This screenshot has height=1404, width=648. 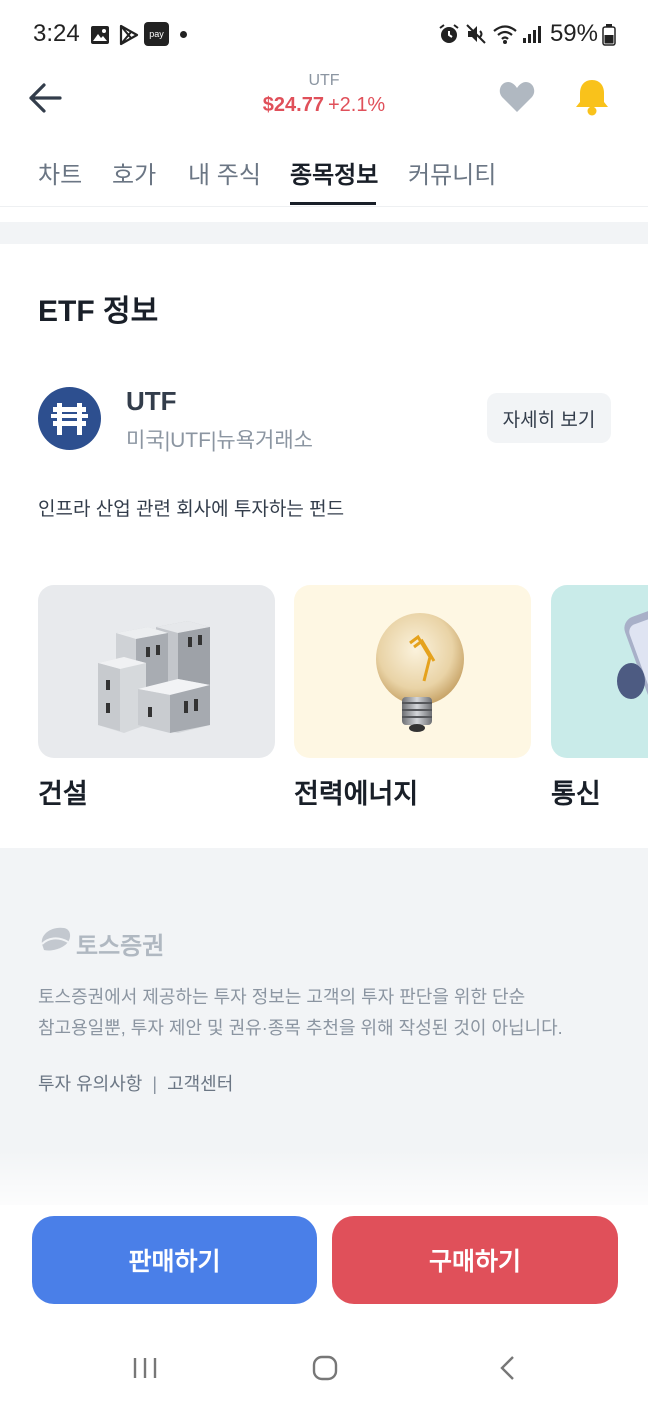 I want to click on system-nav-bar, so click(x=324, y=1367).